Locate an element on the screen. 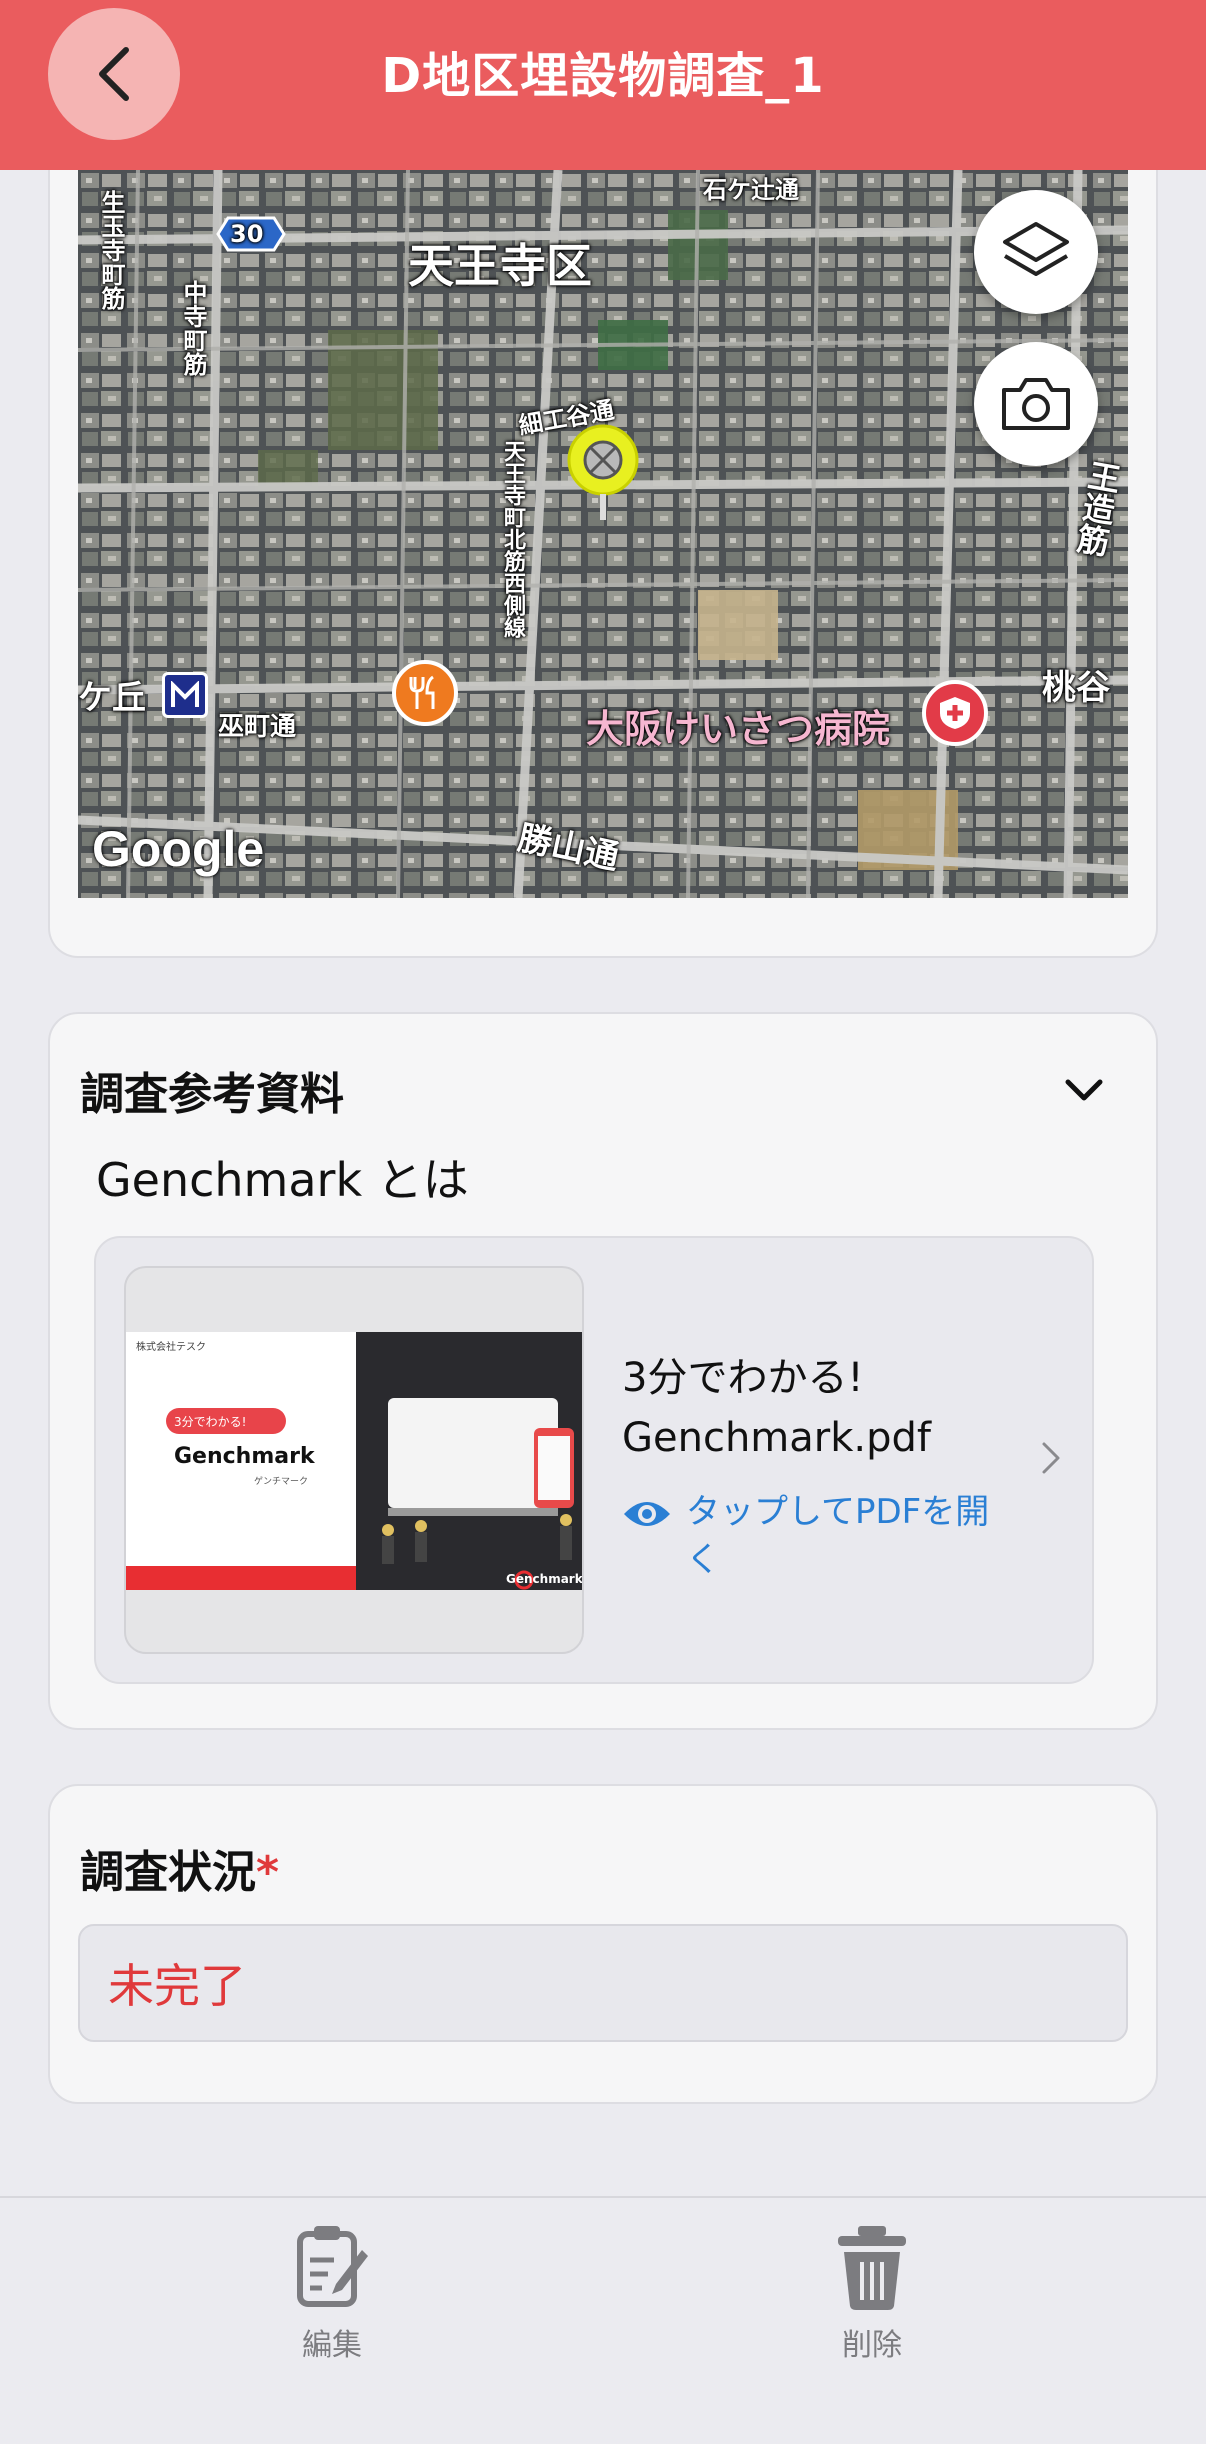 This screenshot has height=2444, width=1206. pdf-name-line2: Genchmark.pdf is located at coordinates (776, 1438).